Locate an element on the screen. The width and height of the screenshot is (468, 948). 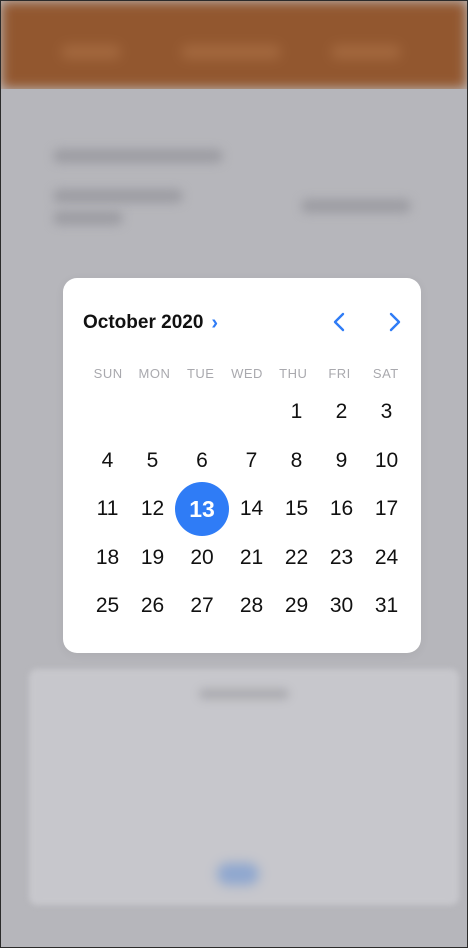
day-cell: 17 is located at coordinates (386, 509).